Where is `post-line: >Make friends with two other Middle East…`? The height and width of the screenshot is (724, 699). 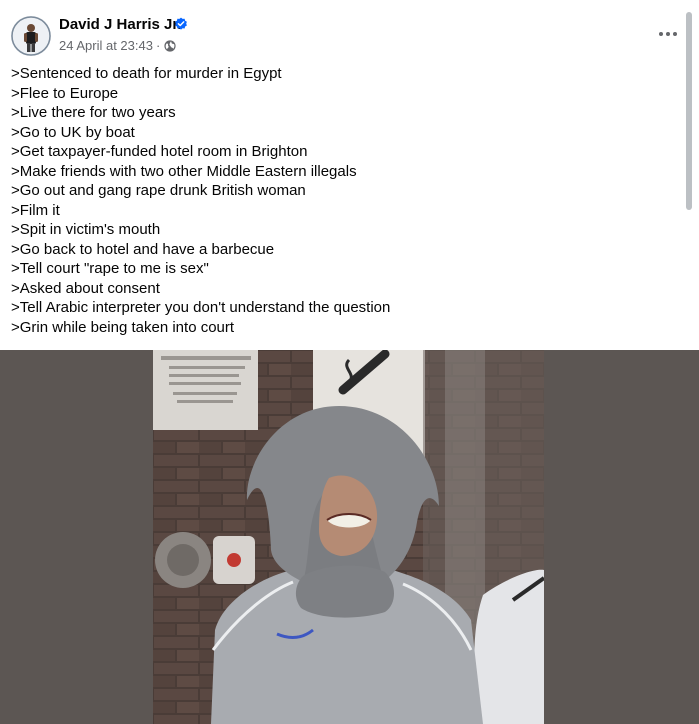
post-line: >Make friends with two other Middle East… is located at coordinates (184, 171).